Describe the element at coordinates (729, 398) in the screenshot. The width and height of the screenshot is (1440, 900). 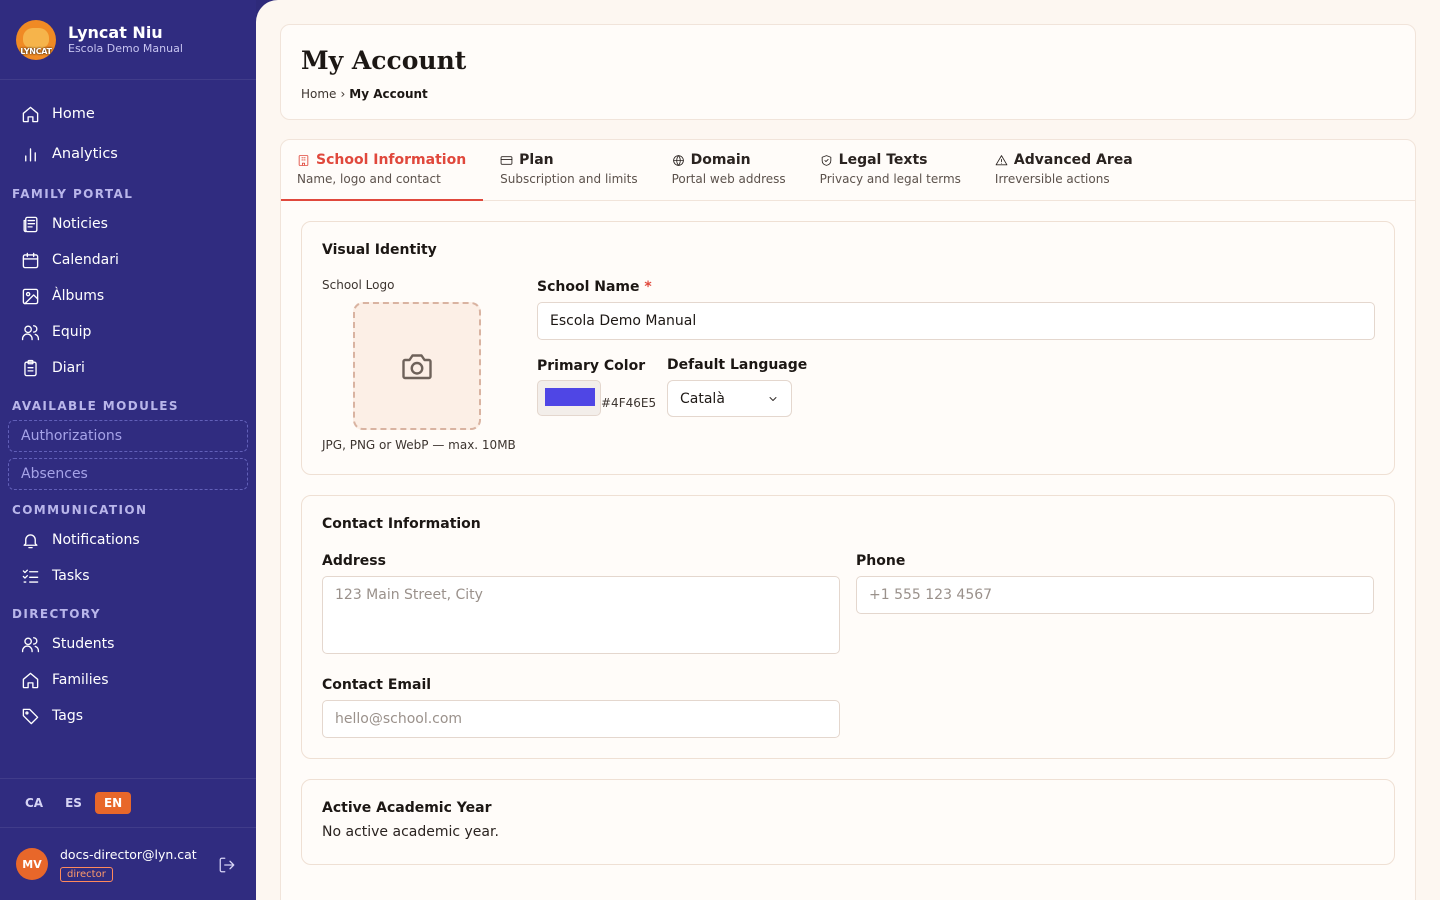
I see `default-language-select: Català` at that location.